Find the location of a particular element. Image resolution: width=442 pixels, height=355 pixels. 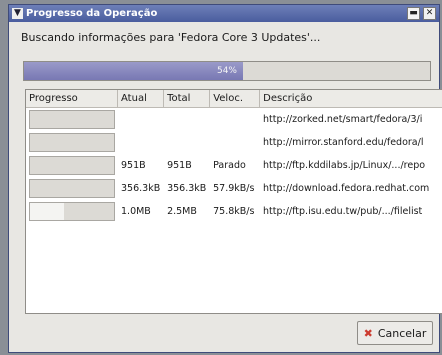

row-current: 356.3kB is located at coordinates (141, 188).